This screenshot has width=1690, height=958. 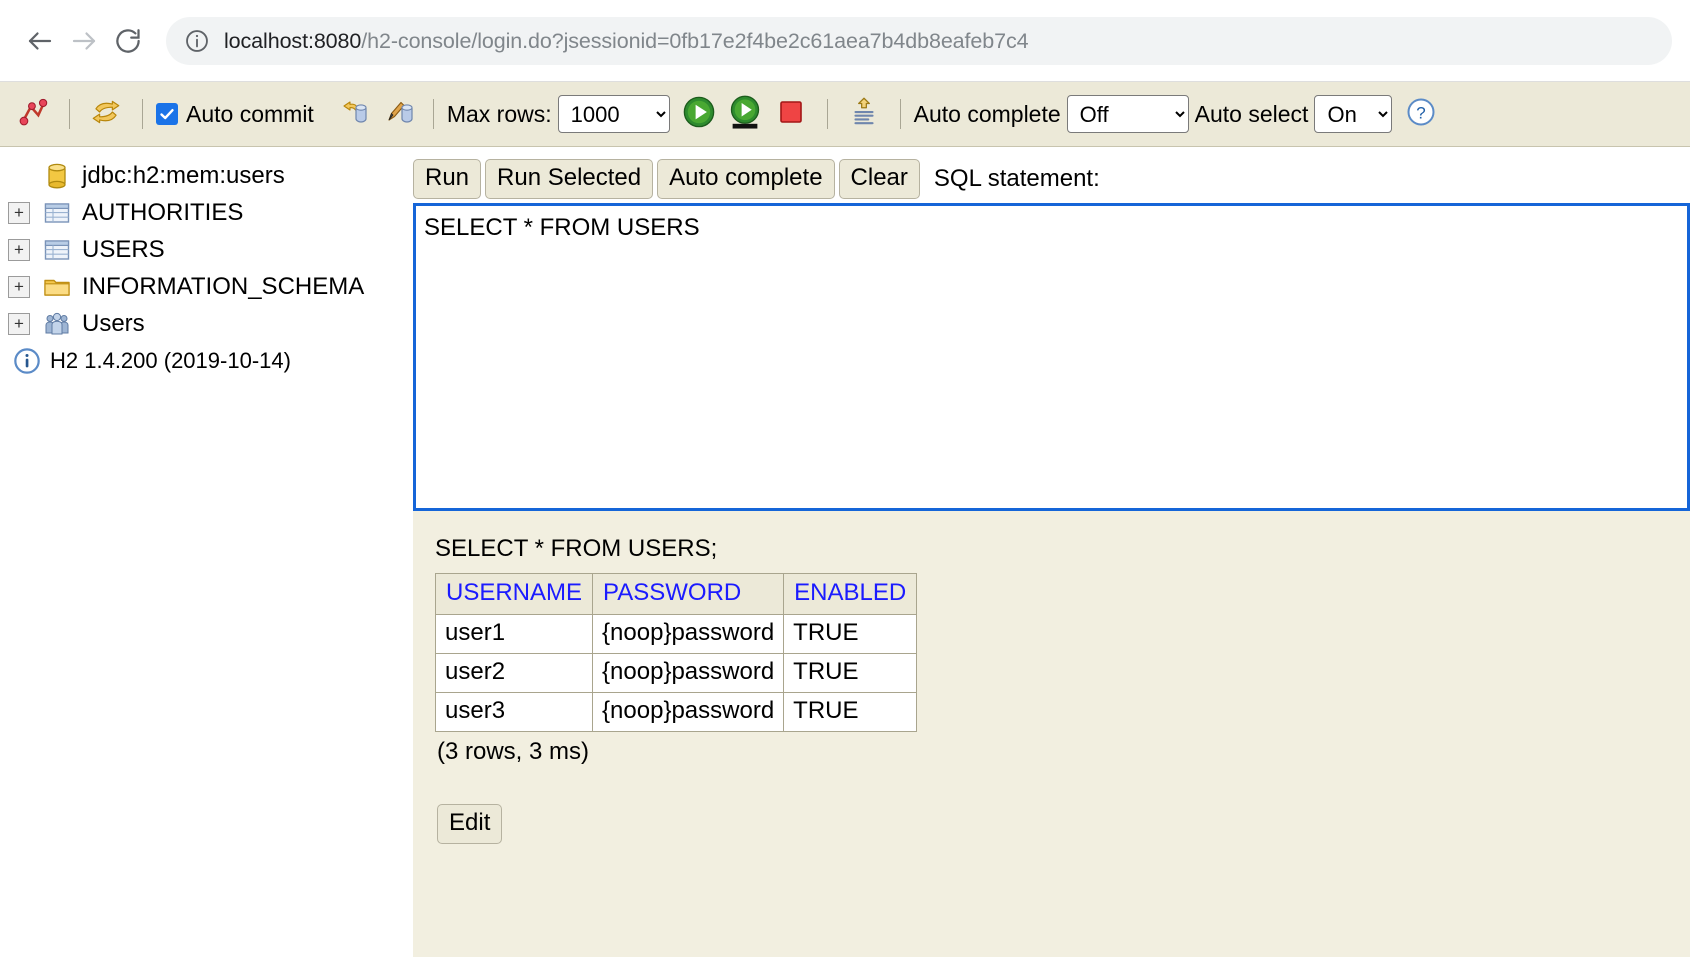 I want to click on run-selected-button, so click(x=745, y=114).